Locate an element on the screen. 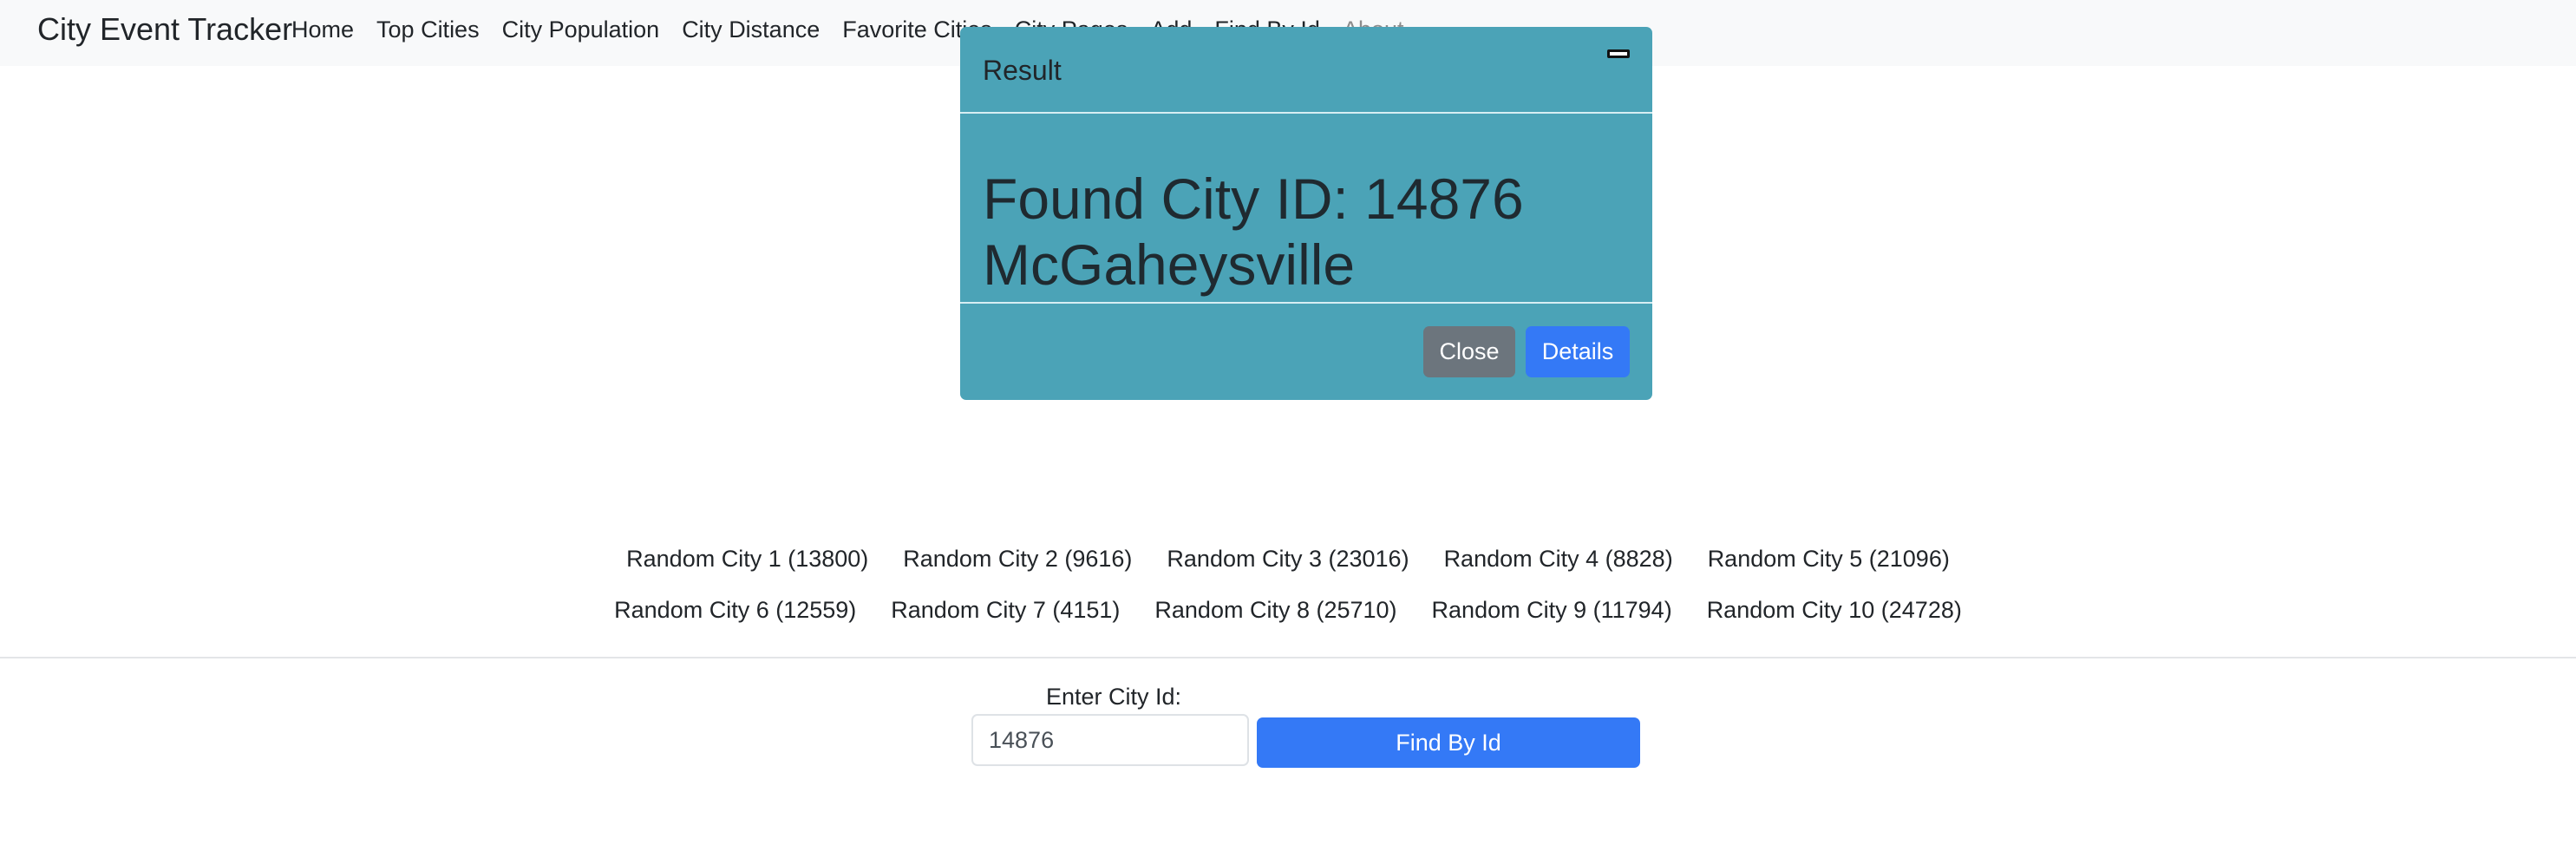  nav-link-top-cities: Top Cities is located at coordinates (428, 29).